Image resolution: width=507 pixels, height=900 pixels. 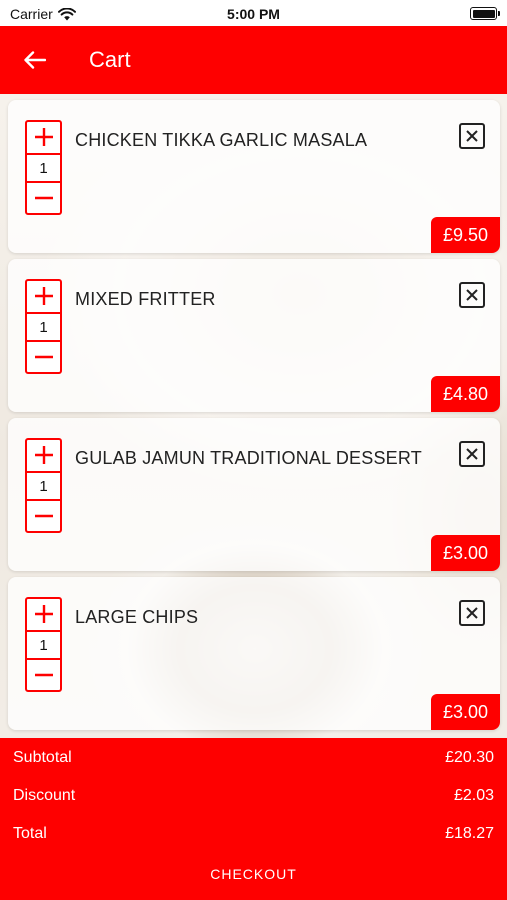 What do you see at coordinates (253, 60) in the screenshot?
I see `app-bar: Cart` at bounding box center [253, 60].